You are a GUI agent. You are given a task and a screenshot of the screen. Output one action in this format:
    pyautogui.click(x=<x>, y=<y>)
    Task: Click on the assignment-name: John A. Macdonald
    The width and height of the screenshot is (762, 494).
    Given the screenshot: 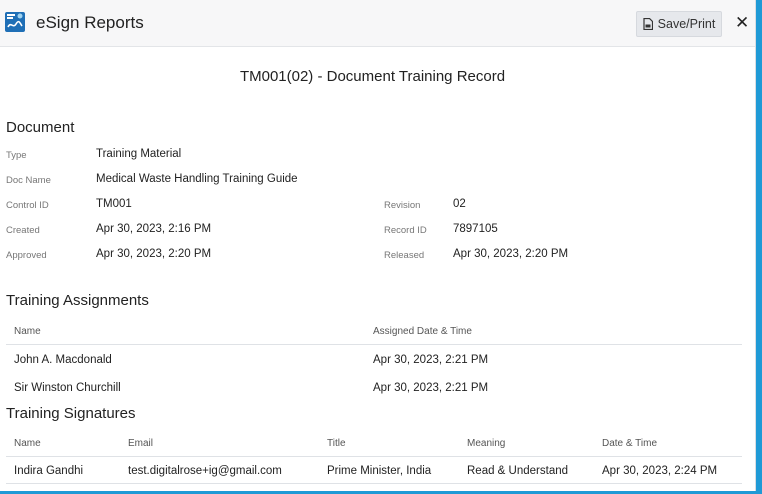 What is the action you would take?
    pyautogui.click(x=63, y=360)
    